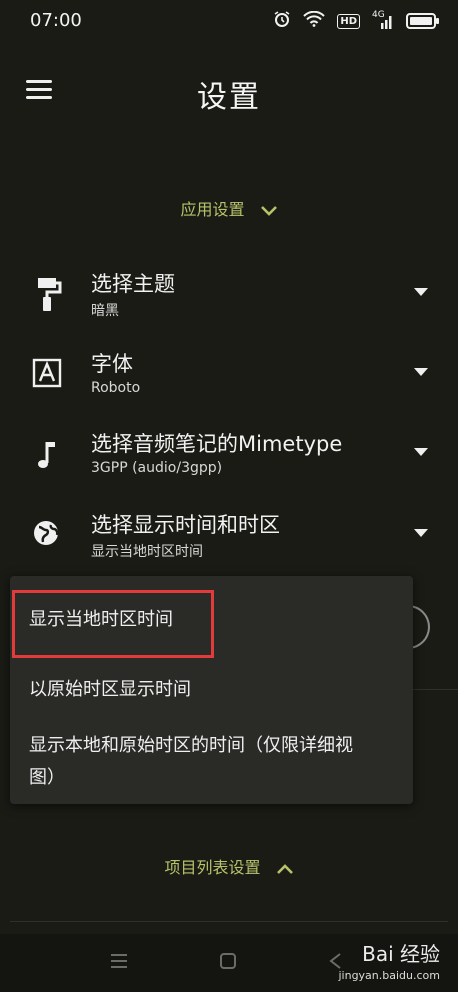  I want to click on dropdown-option-label: 显示本地和原始时区的时间（仅限详细视, so click(191, 745).